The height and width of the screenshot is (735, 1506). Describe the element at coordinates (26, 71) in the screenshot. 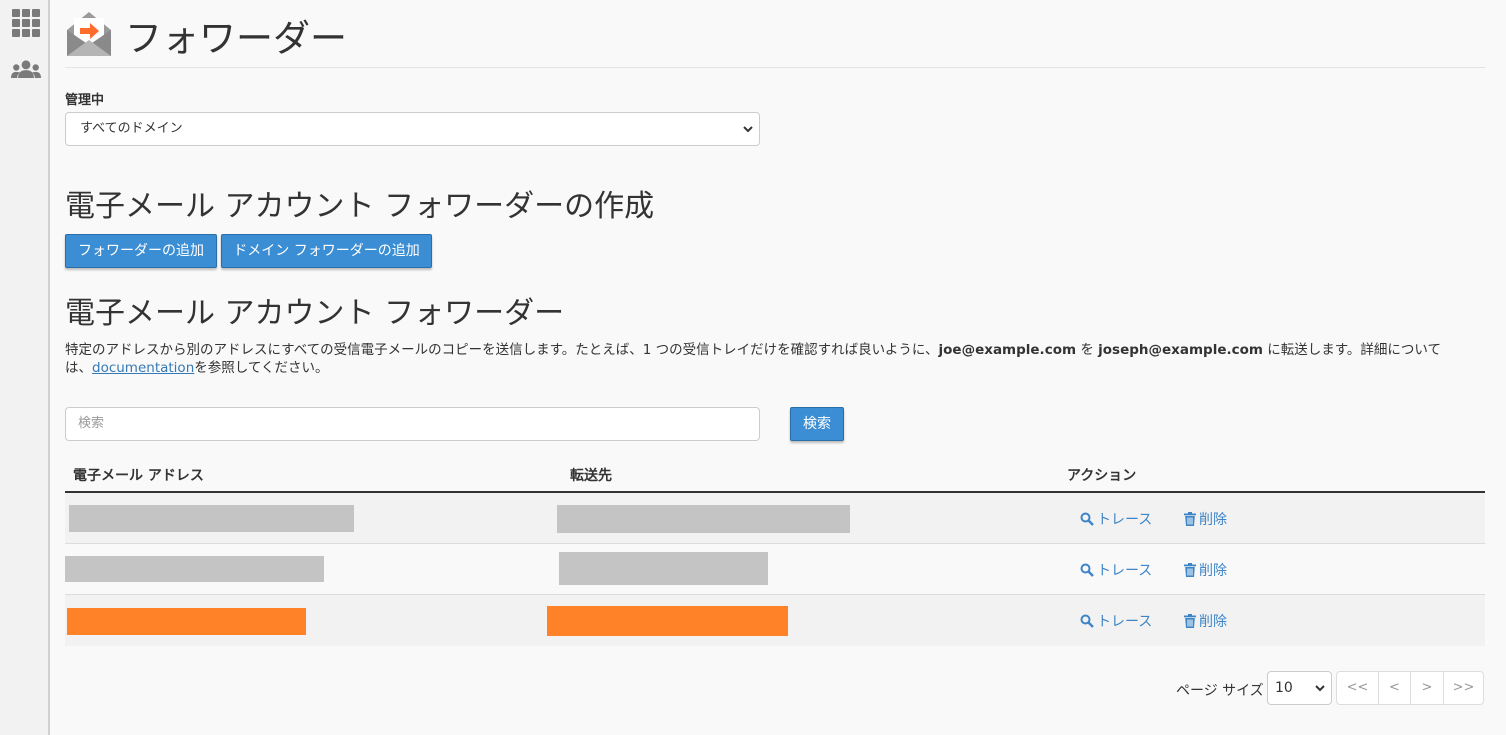

I see `users-icon` at that location.